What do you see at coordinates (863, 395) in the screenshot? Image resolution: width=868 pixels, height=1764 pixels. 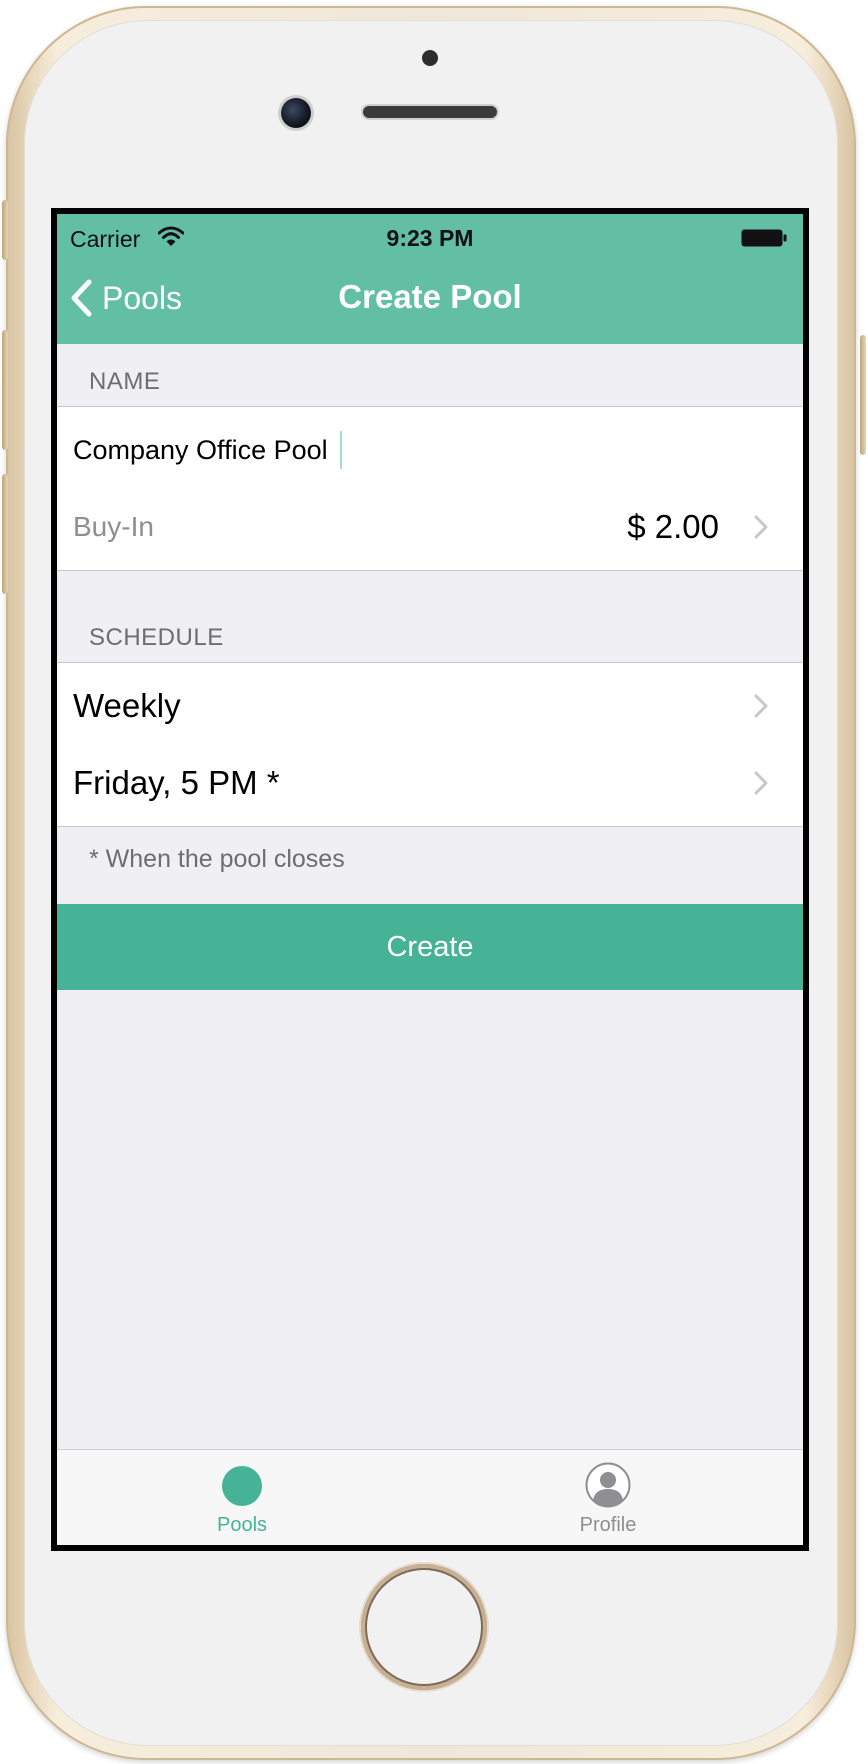 I see `power-button` at bounding box center [863, 395].